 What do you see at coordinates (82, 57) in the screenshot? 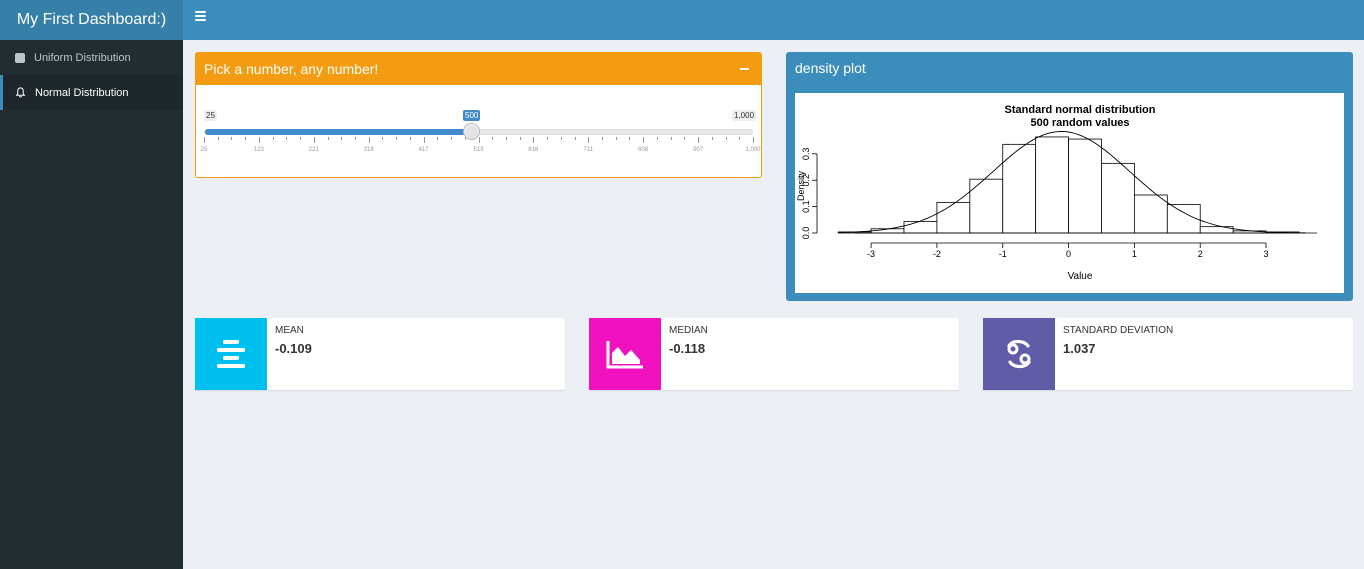
I see `sidebar-item-label: Uniform Distribution` at bounding box center [82, 57].